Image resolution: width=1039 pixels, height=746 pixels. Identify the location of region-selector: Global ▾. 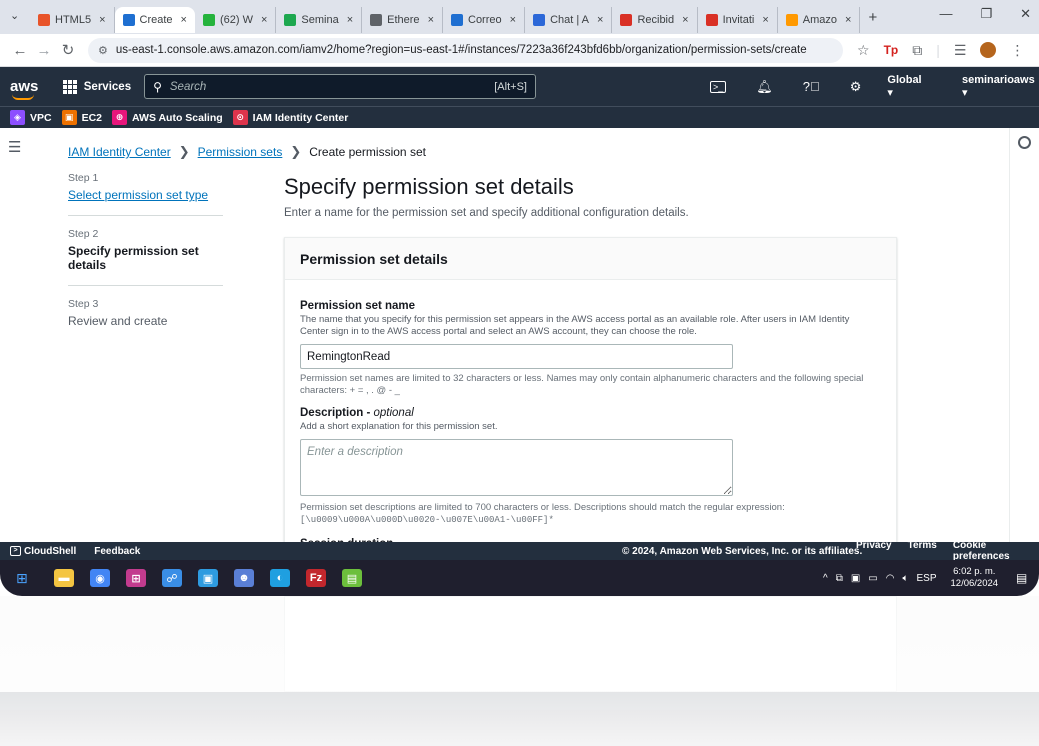
(907, 86).